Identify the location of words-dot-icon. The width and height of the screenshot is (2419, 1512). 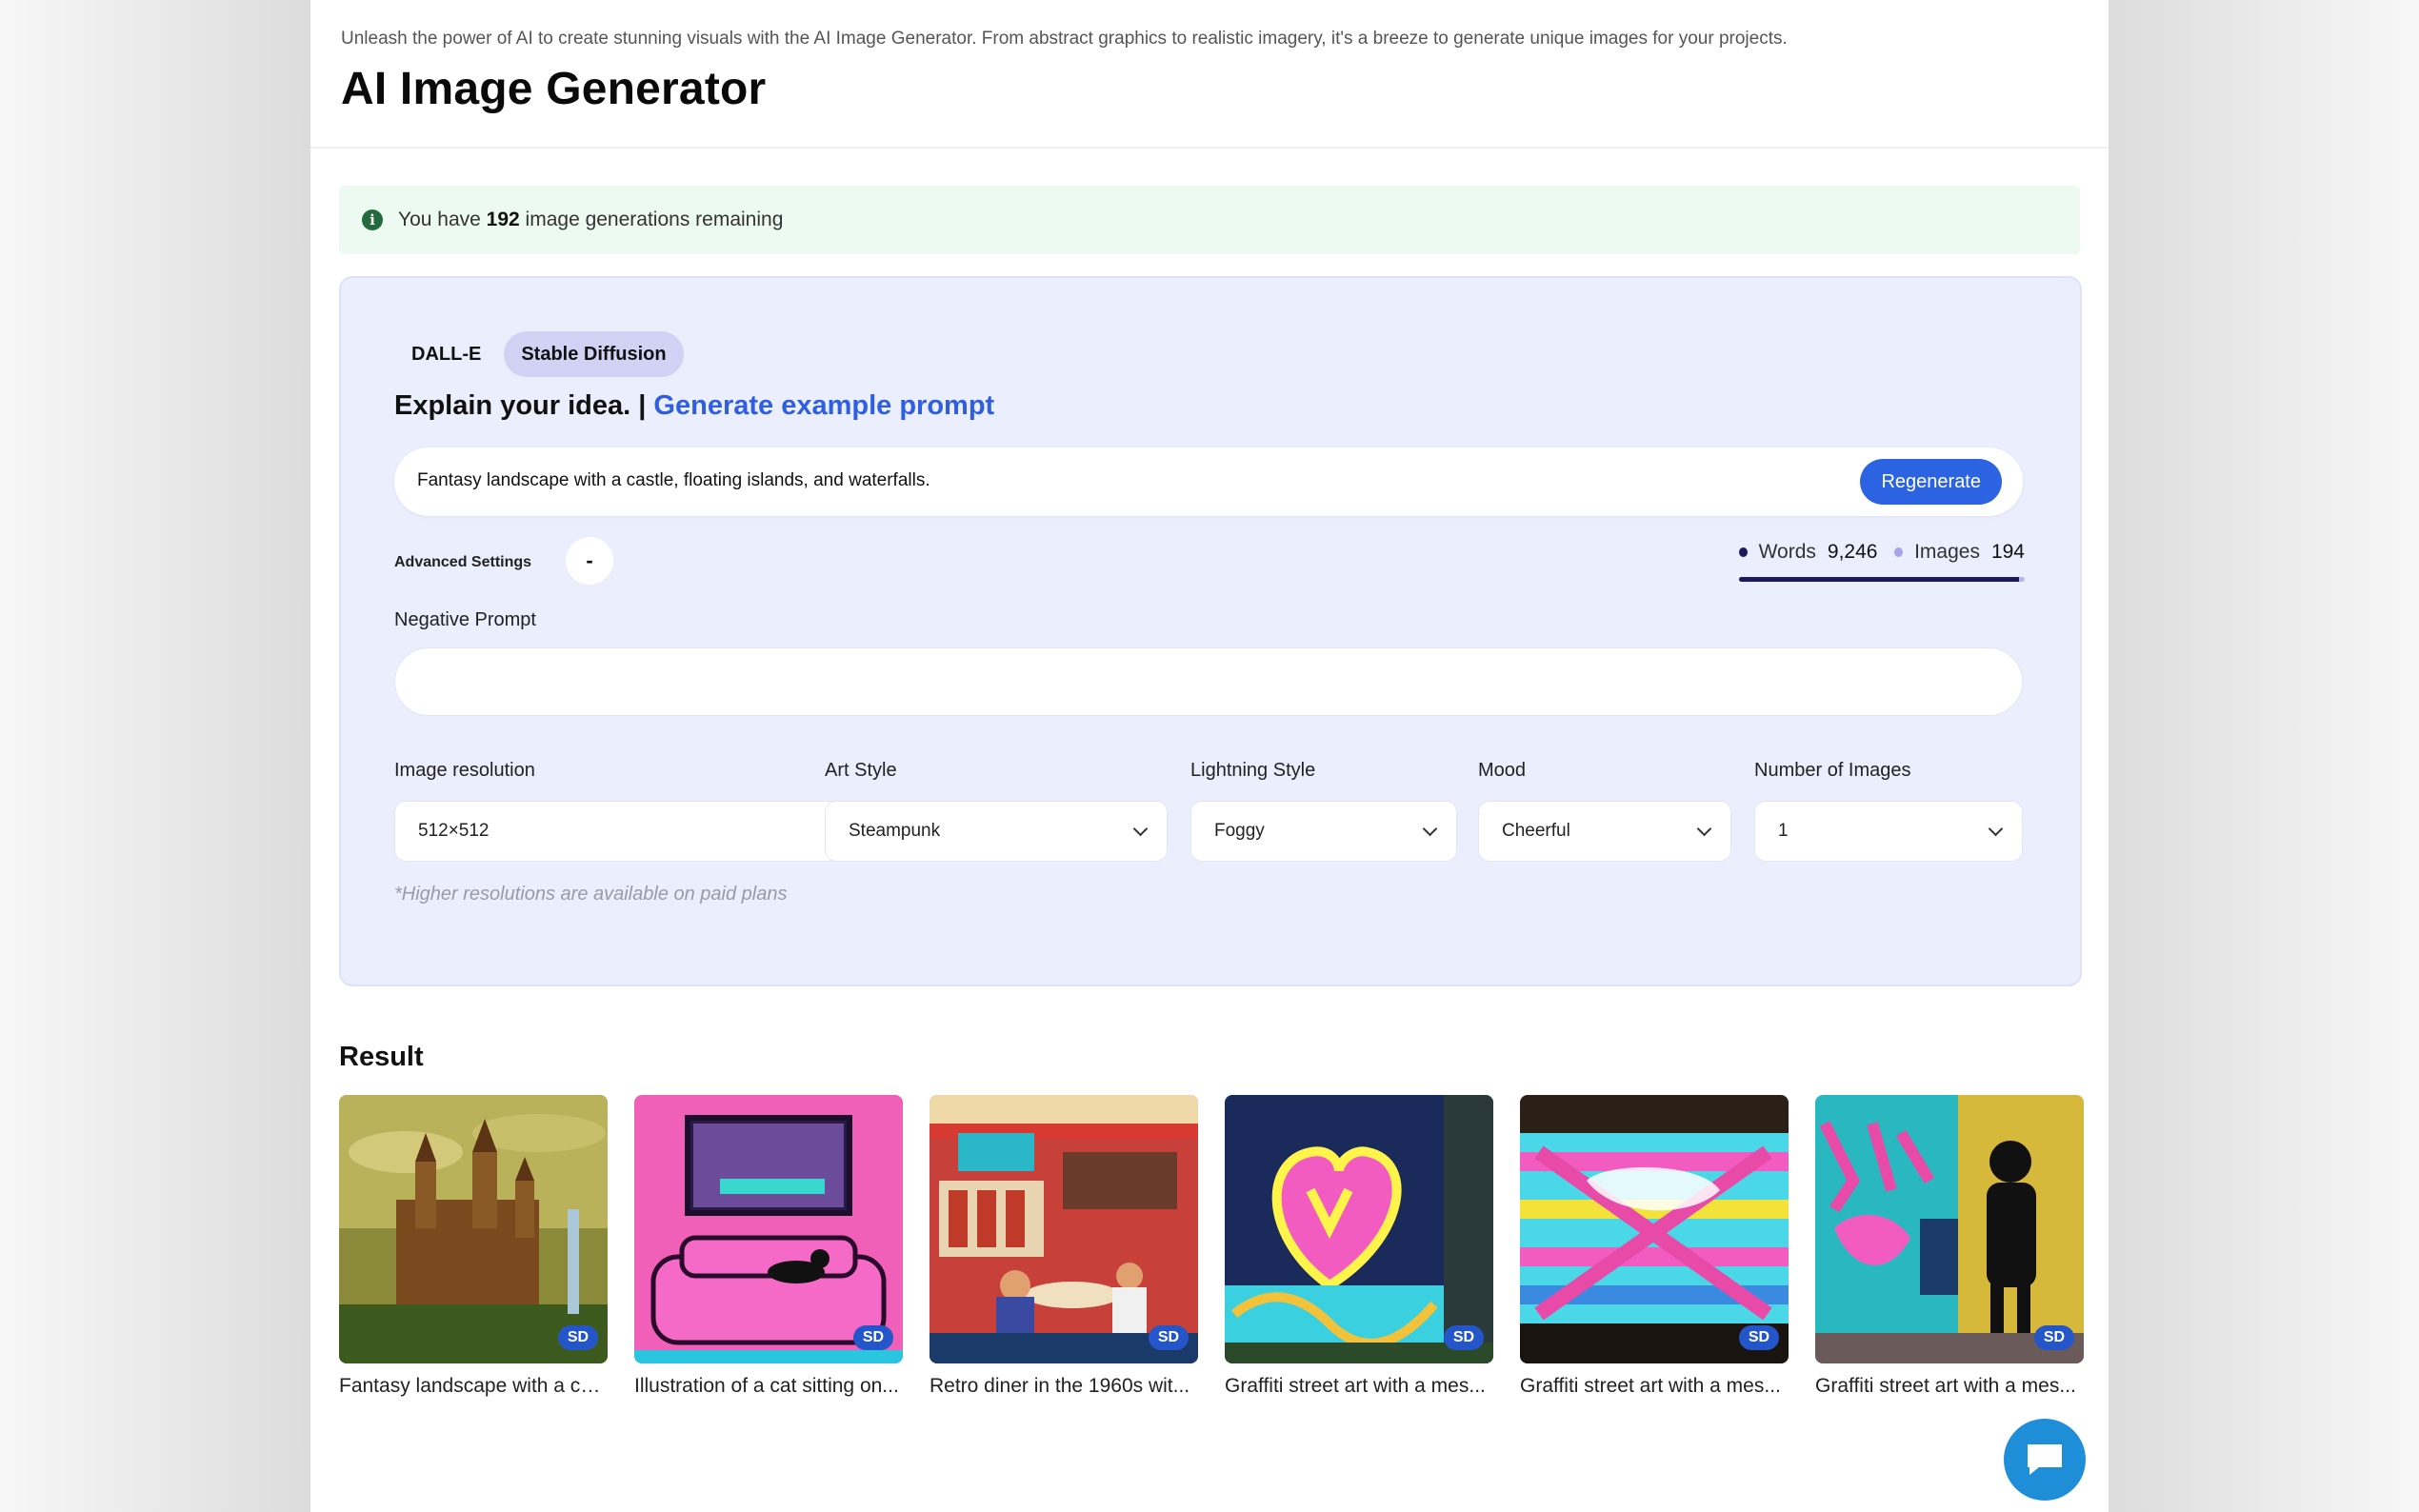
(1743, 552).